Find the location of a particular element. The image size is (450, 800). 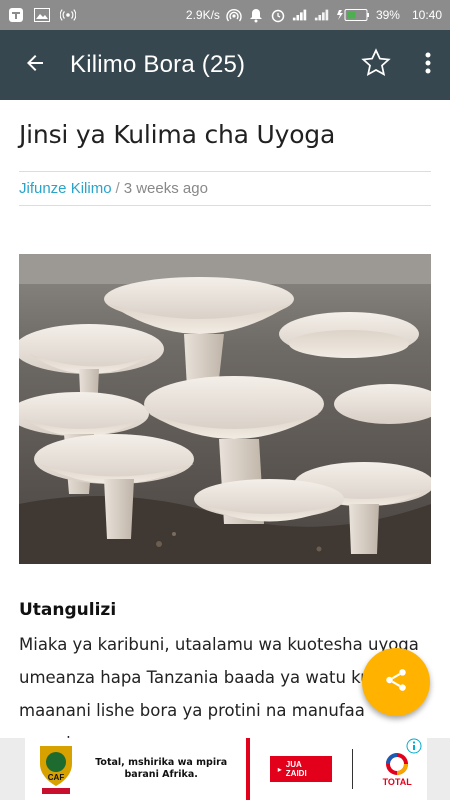

overflow-menu-button is located at coordinates (428, 65).